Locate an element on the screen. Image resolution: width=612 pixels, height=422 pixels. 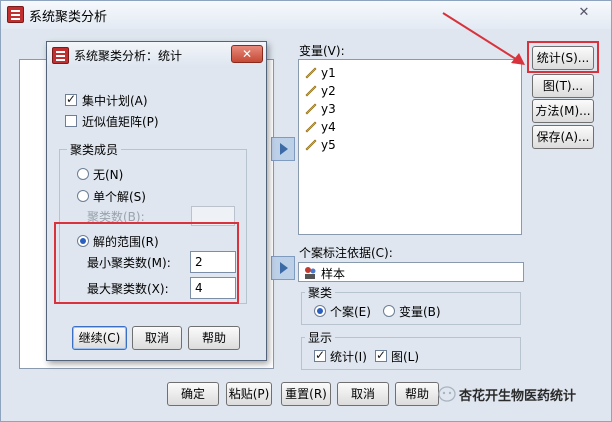
none-label: 无(N) is located at coordinates (108, 175).